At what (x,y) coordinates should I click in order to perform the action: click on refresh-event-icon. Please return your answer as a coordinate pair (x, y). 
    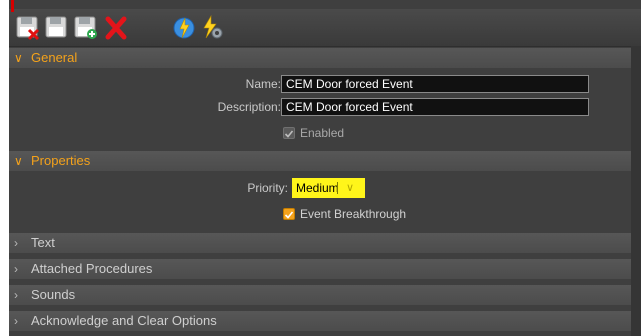
    Looking at the image, I should click on (184, 28).